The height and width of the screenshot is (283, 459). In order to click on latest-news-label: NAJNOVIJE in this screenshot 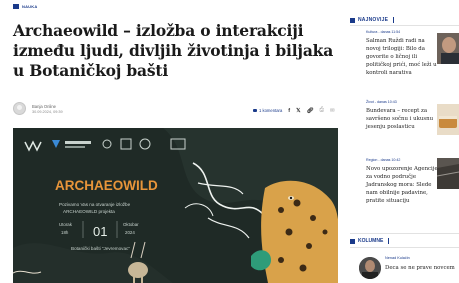, I will do `click(373, 20)`.